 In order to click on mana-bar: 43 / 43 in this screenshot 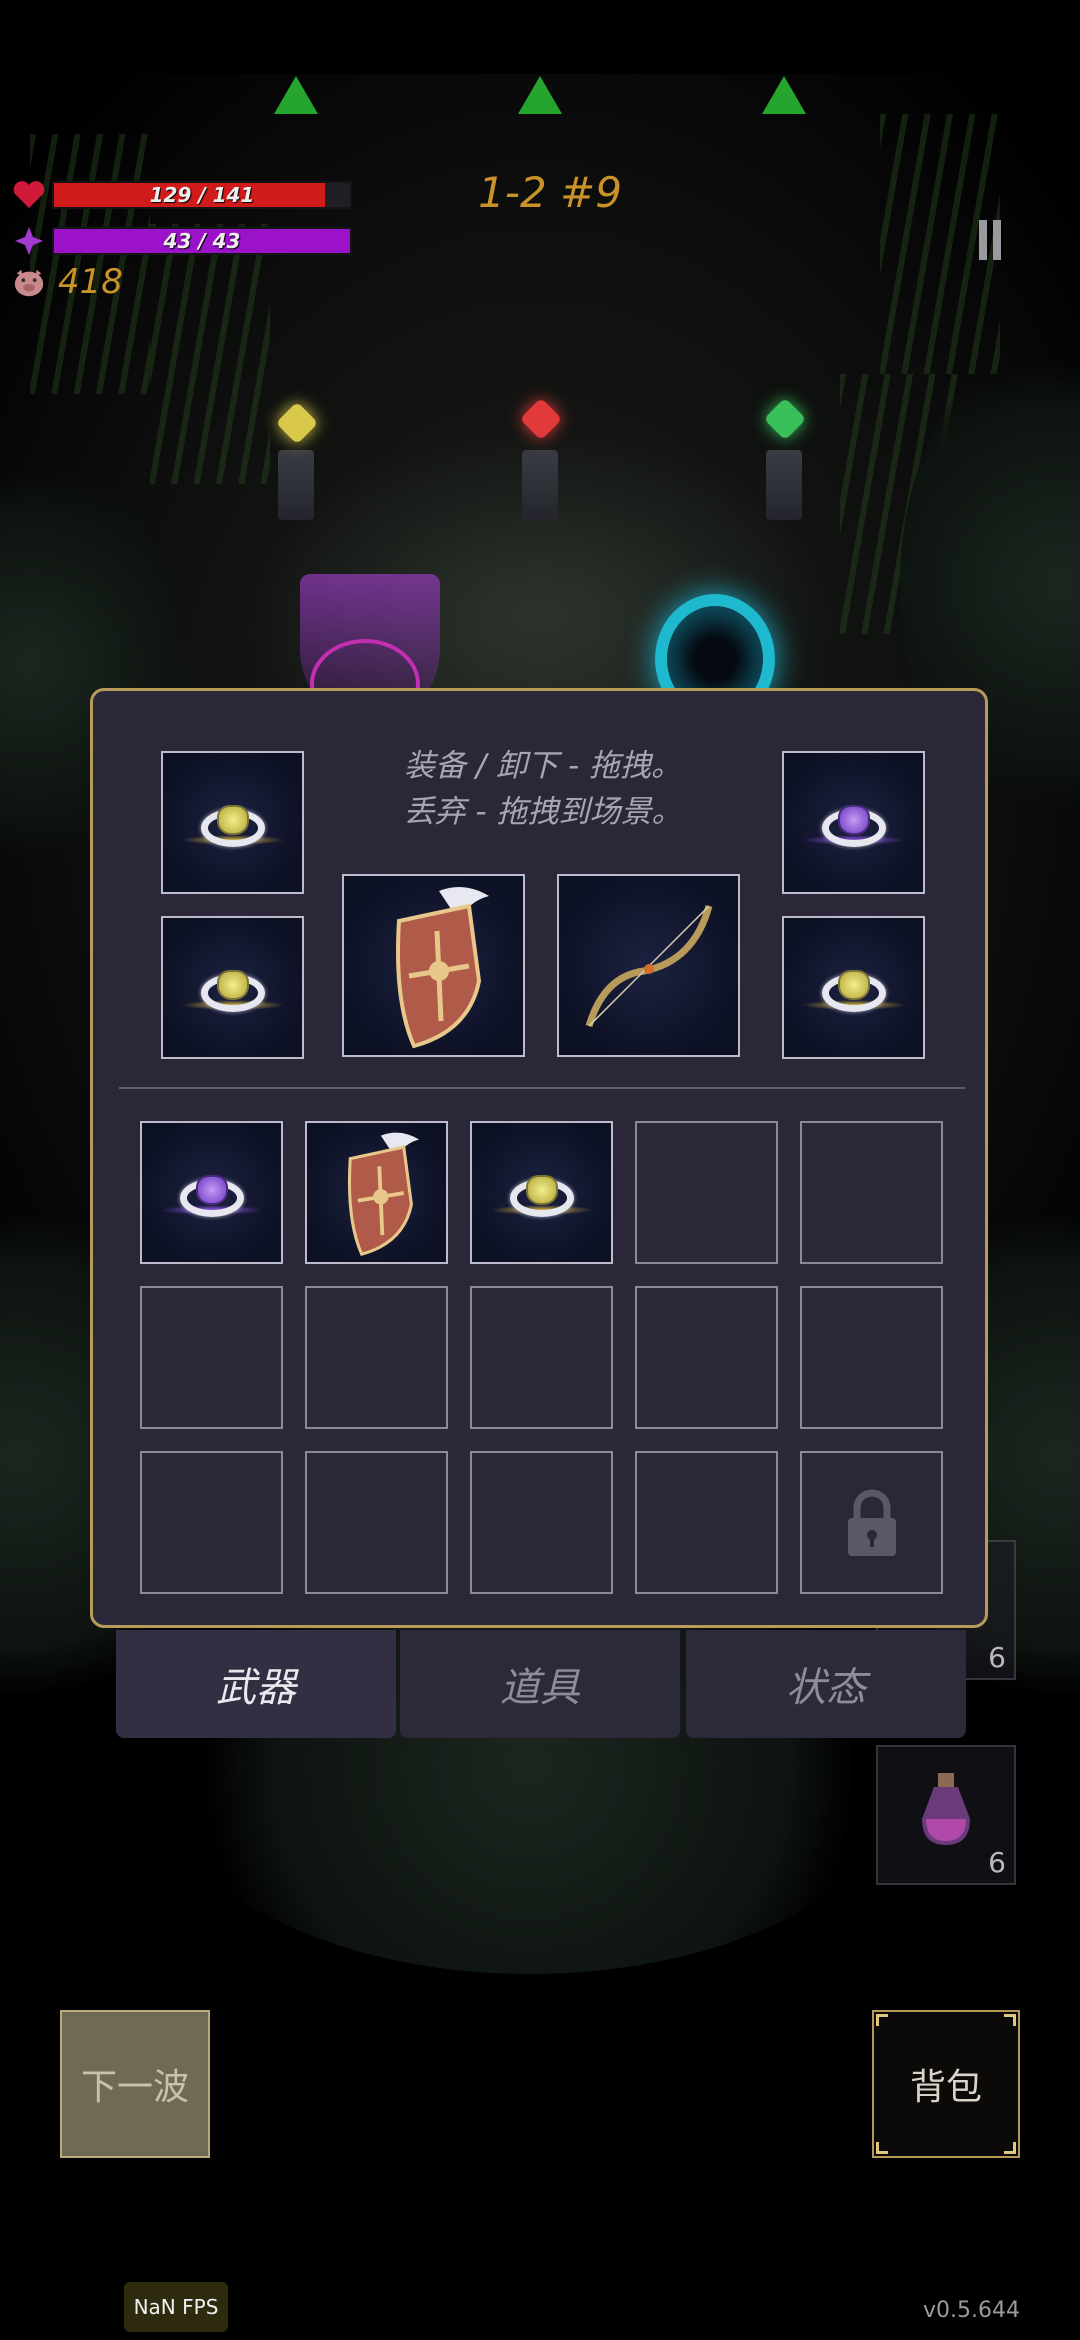, I will do `click(202, 241)`.